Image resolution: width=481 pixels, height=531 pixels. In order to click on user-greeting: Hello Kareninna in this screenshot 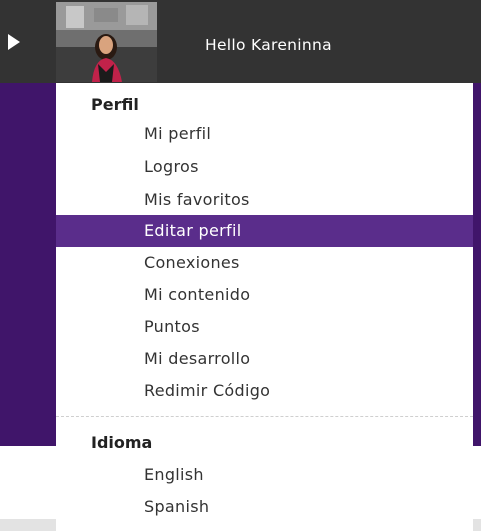, I will do `click(268, 45)`.